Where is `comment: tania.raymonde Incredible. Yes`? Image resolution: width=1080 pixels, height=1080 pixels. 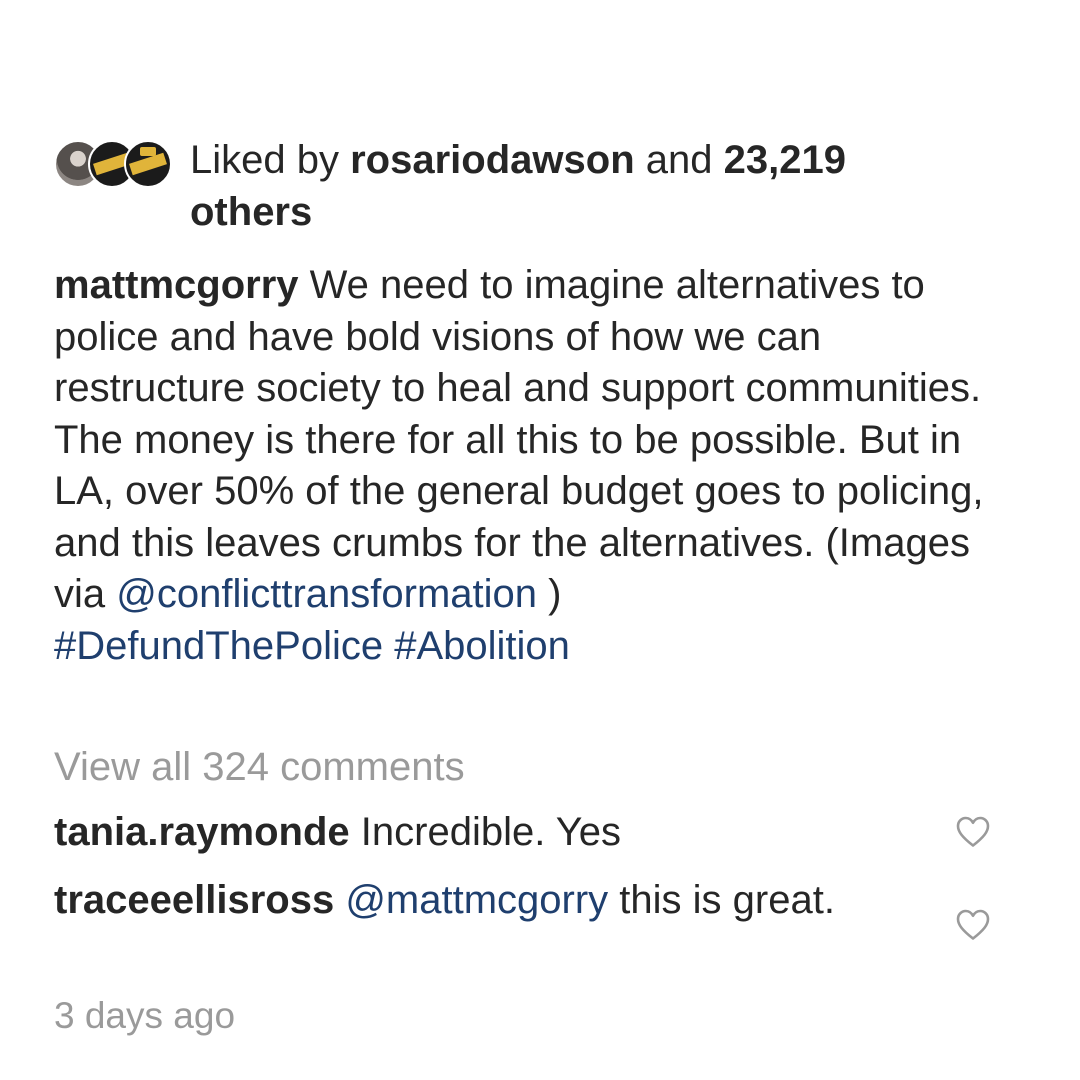 comment: tania.raymonde Incredible. Yes is located at coordinates (484, 832).